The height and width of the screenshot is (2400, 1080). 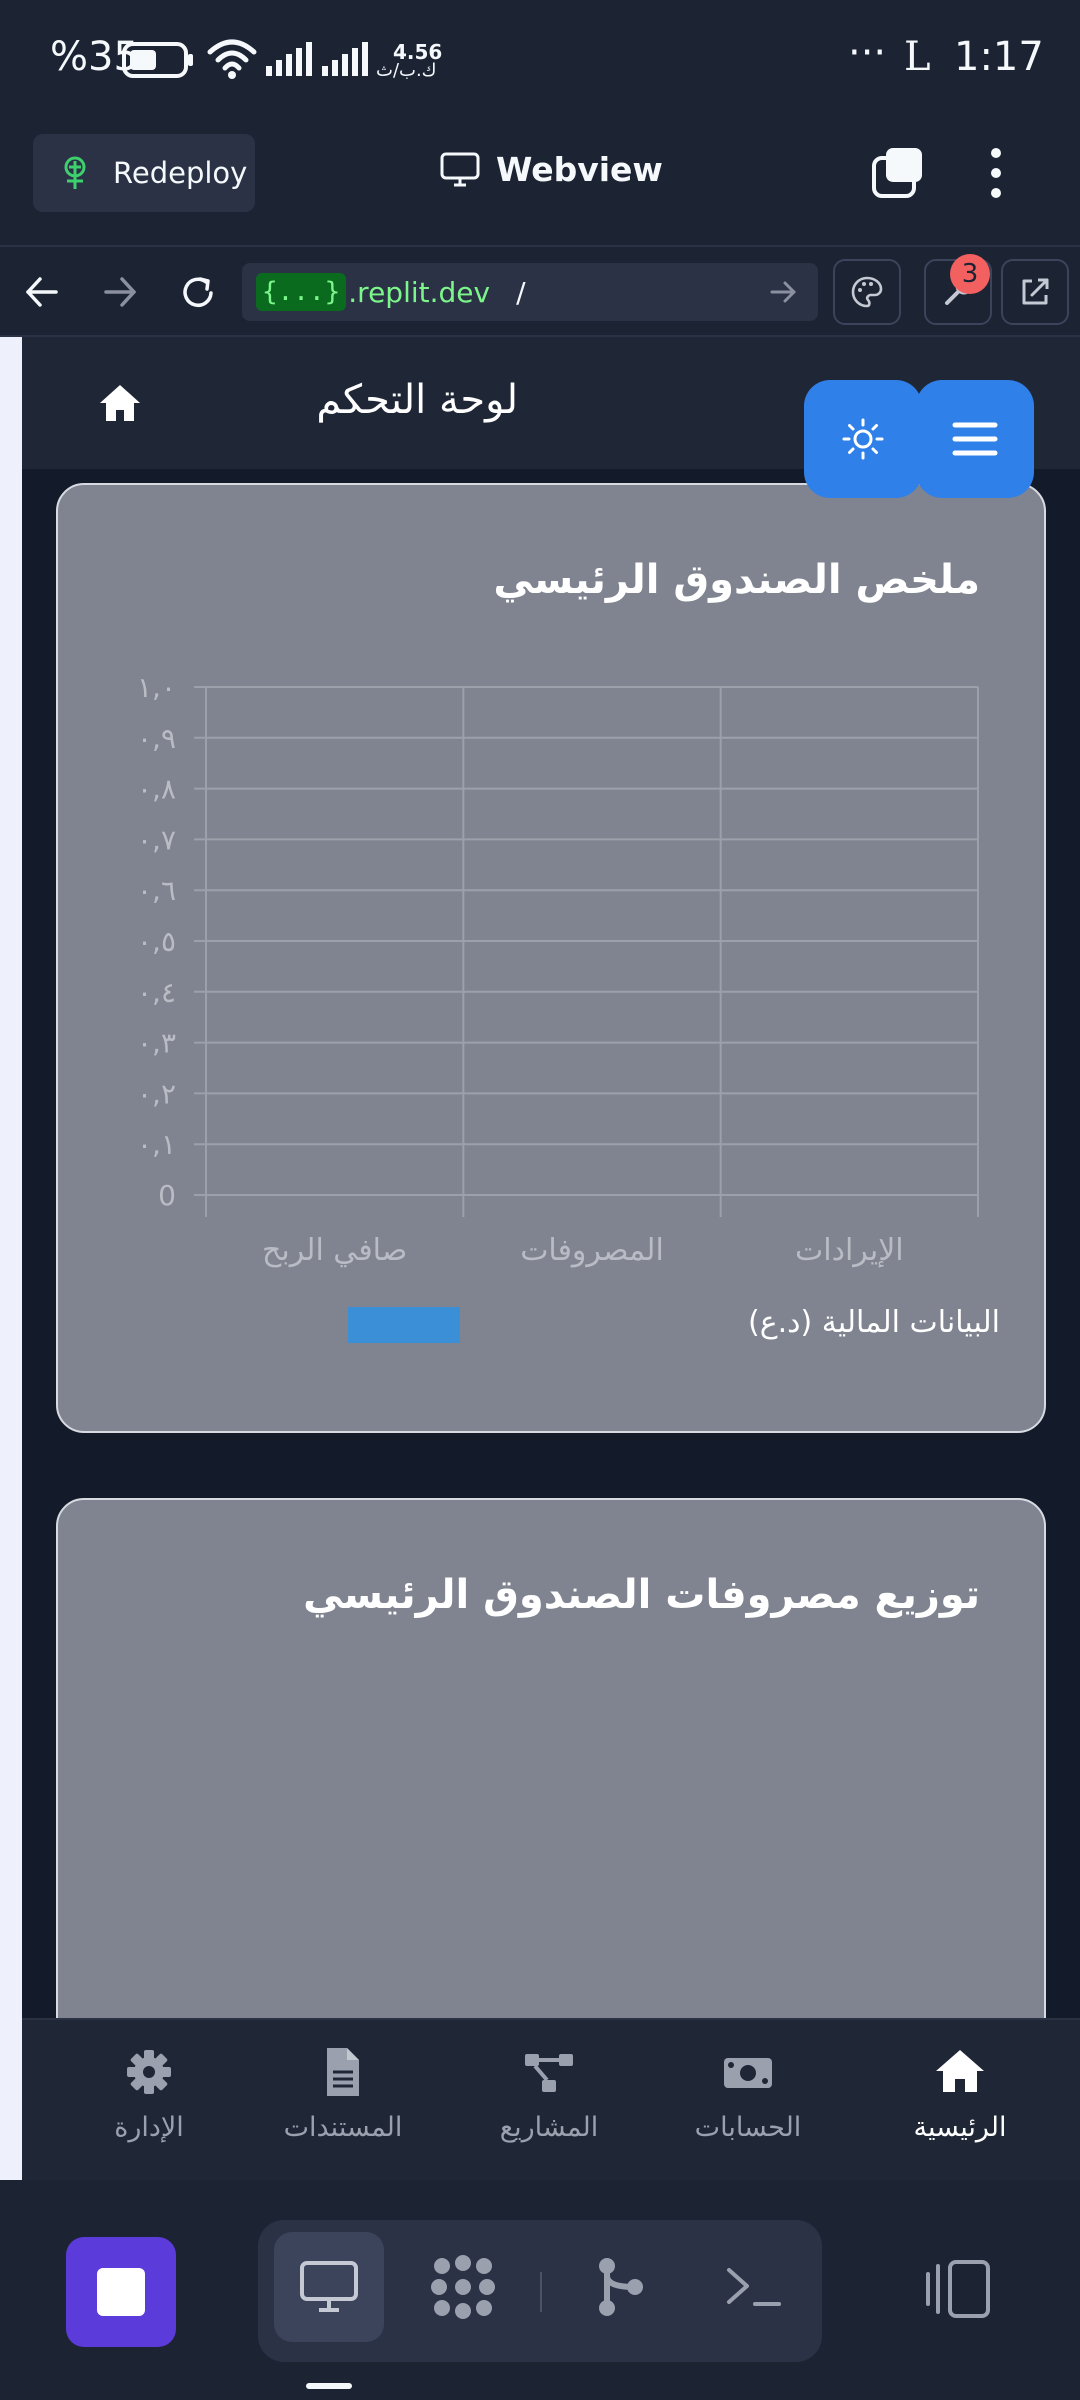 What do you see at coordinates (521, 292) in the screenshot?
I see `url-path: /` at bounding box center [521, 292].